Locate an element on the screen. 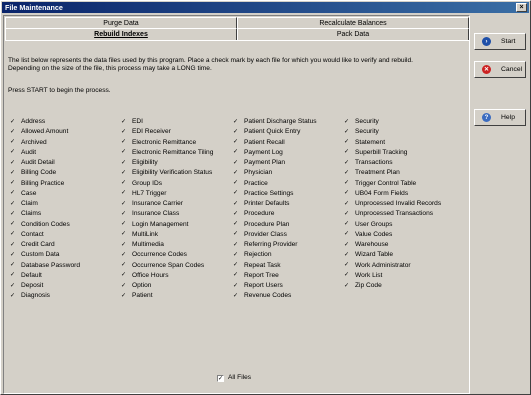 The width and height of the screenshot is (531, 395). tab-pack-data: Pack Data is located at coordinates (353, 34).